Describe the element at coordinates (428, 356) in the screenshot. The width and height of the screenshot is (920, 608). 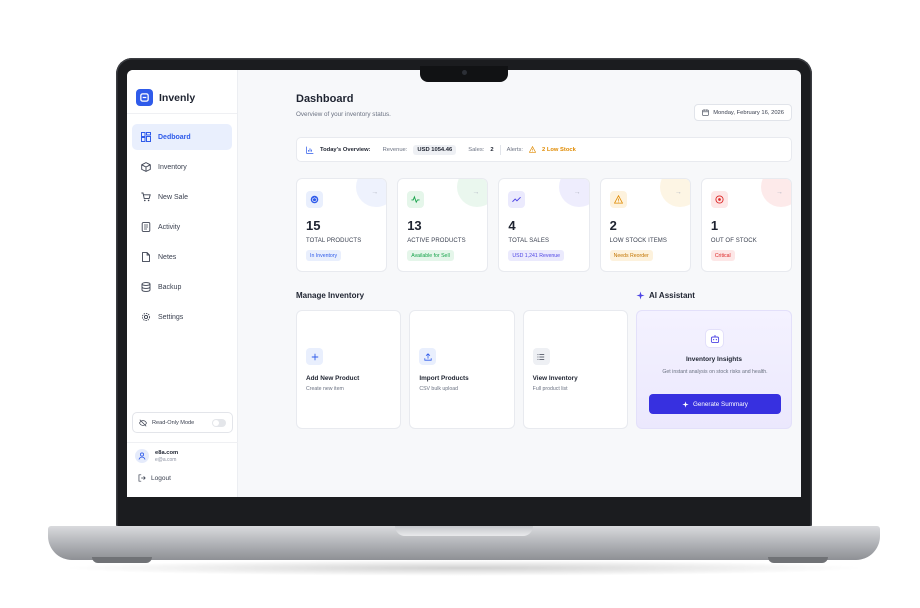
I see `upload-icon` at that location.